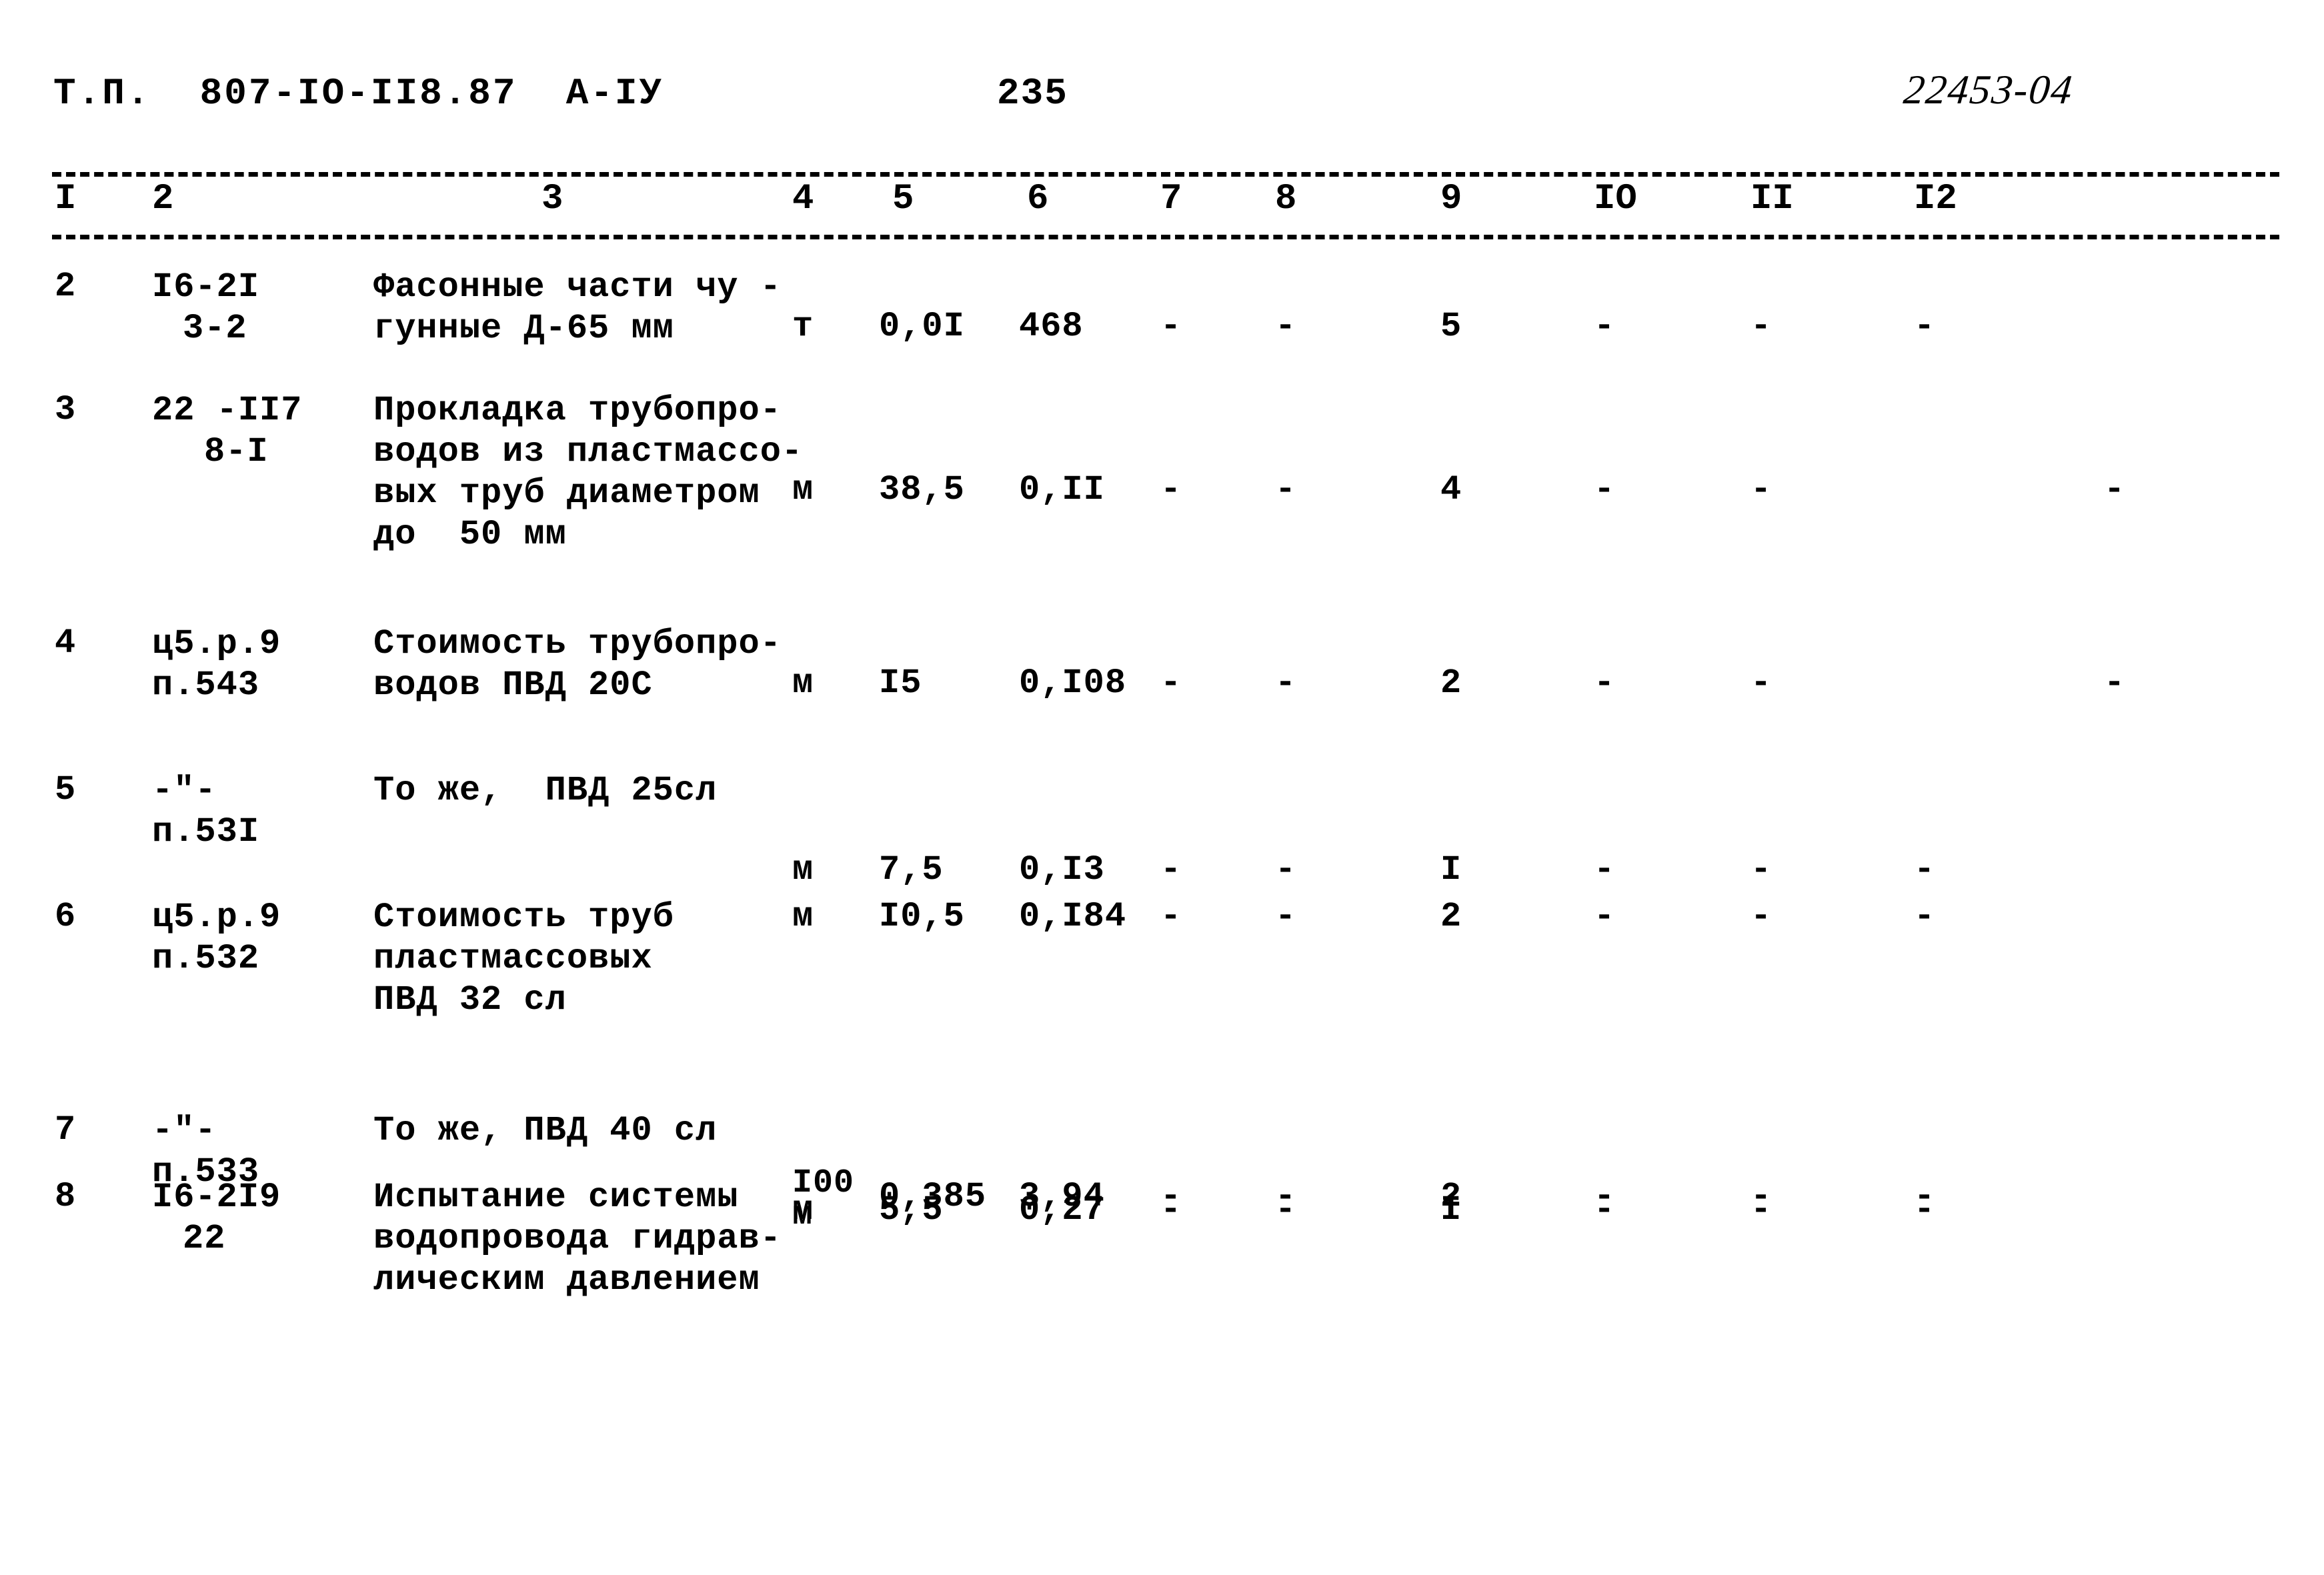  Describe the element at coordinates (204, 1238) in the screenshot. I see `row-code-line: 22` at that location.